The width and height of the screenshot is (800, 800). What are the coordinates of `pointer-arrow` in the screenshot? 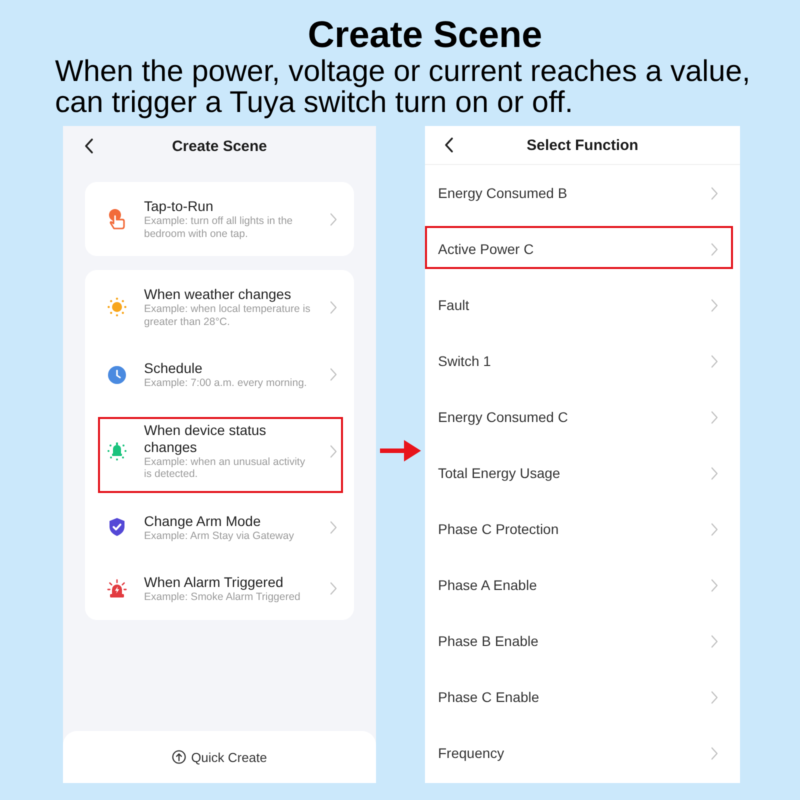 It's located at (400, 450).